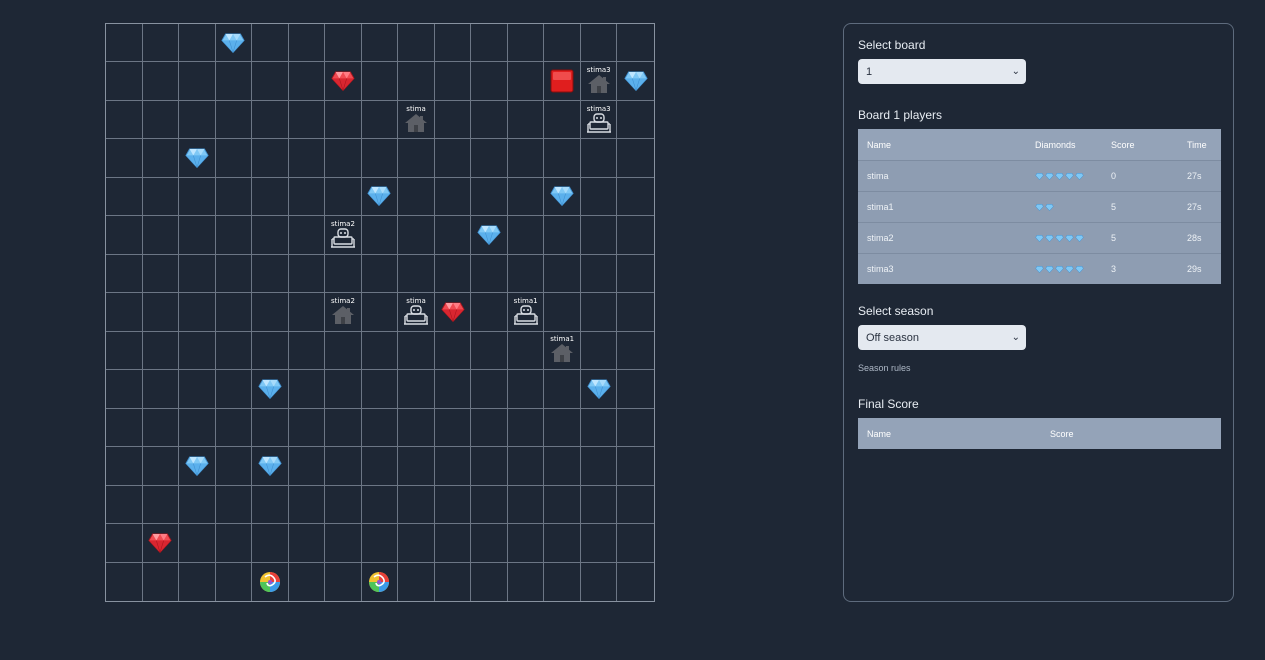 This screenshot has height=660, width=1265. What do you see at coordinates (1039, 238) in the screenshot?
I see `table-row: stima2 5 28s` at bounding box center [1039, 238].